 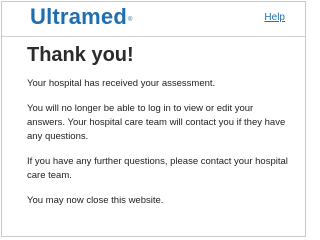 What do you see at coordinates (153, 19) in the screenshot?
I see `header-bar: Ultramed® Help` at bounding box center [153, 19].